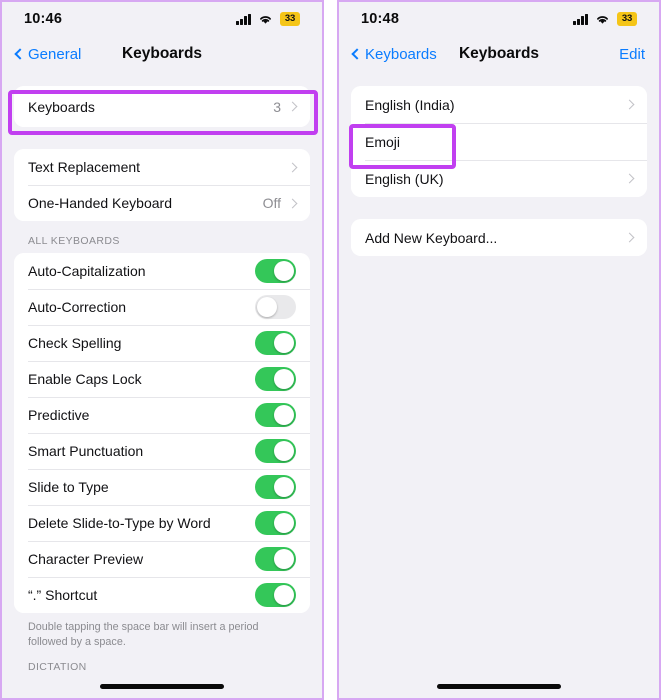 The width and height of the screenshot is (661, 700). I want to click on row-enable-caps-lock: Enable Caps Lock, so click(162, 379).